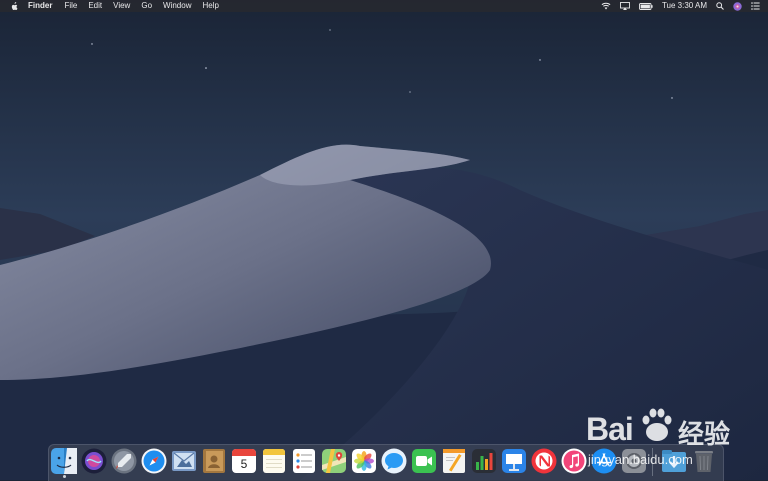  Describe the element at coordinates (720, 6) in the screenshot. I see `spotlight-icon` at that location.